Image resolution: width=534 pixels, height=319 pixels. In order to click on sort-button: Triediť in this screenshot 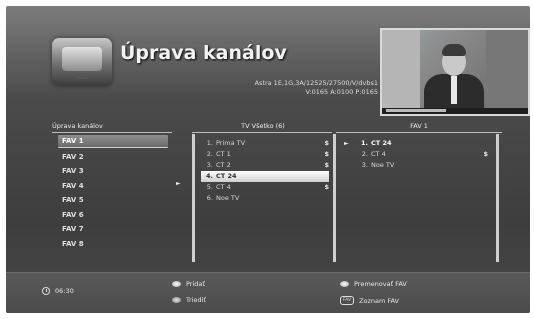, I will do `click(189, 300)`.